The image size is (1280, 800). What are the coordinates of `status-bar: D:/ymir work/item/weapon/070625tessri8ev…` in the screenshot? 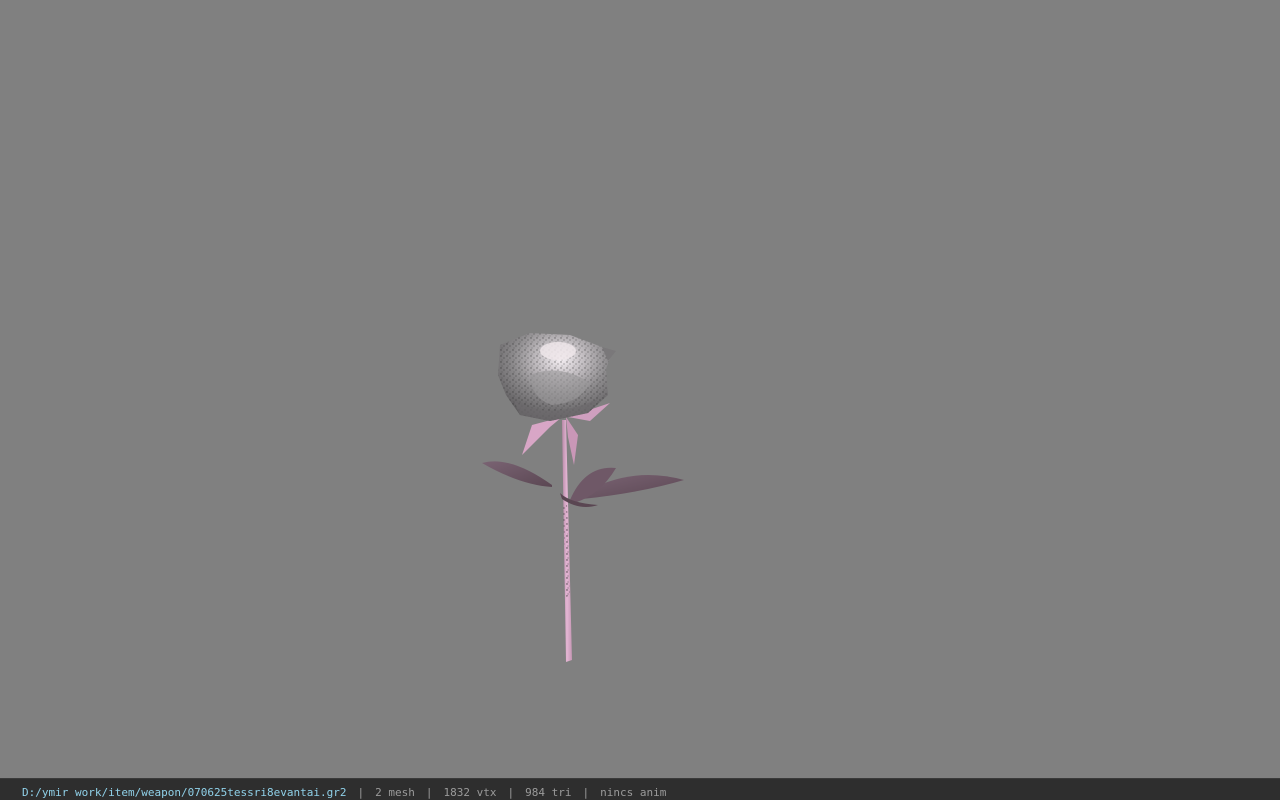 It's located at (640, 789).